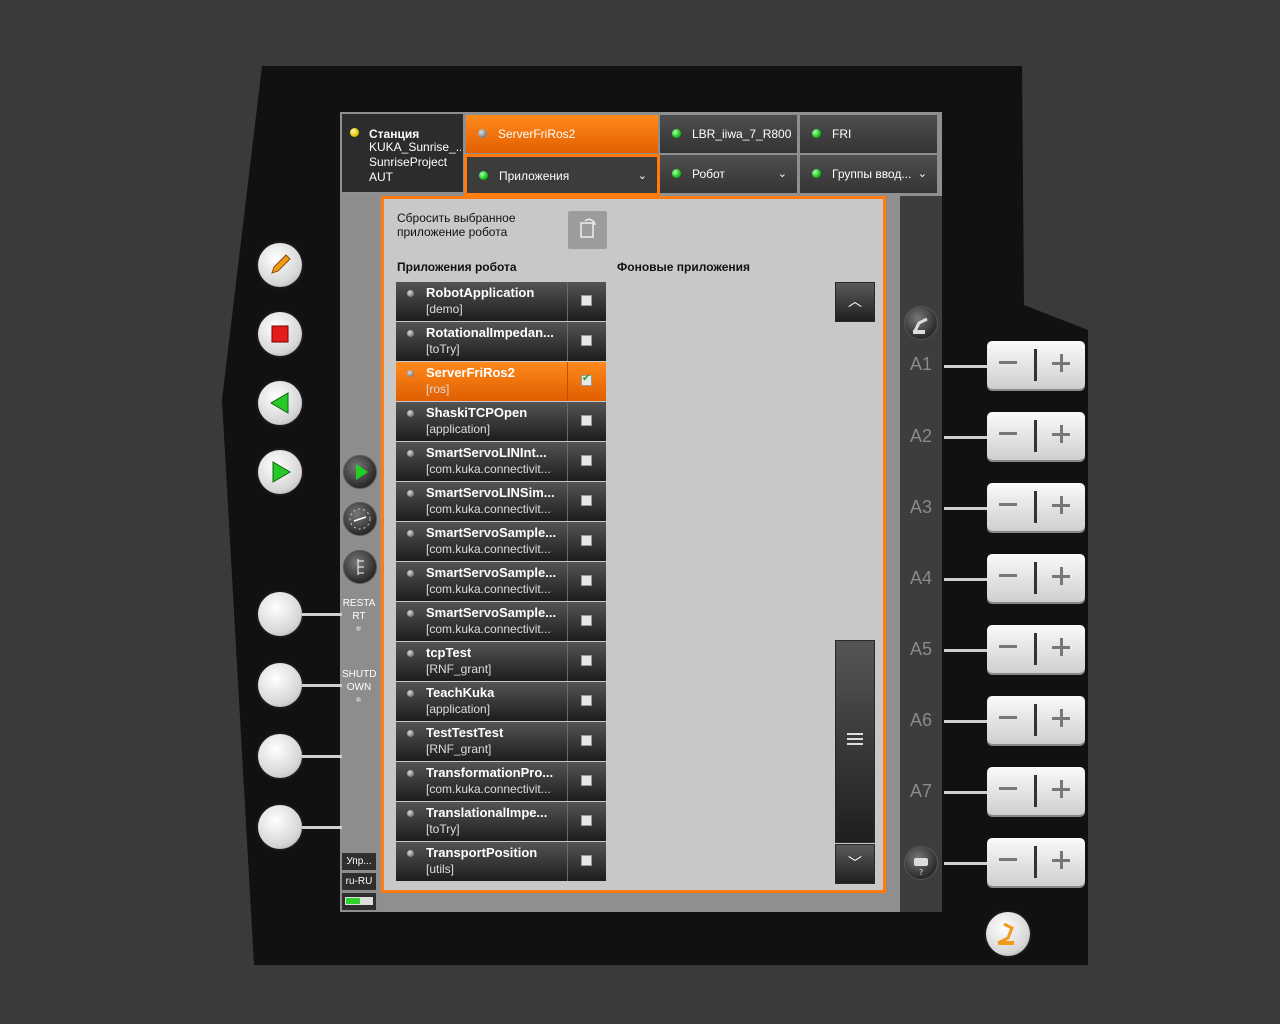 This screenshot has height=1024, width=1280. What do you see at coordinates (868, 134) in the screenshot?
I see `tab-fri: FRI` at bounding box center [868, 134].